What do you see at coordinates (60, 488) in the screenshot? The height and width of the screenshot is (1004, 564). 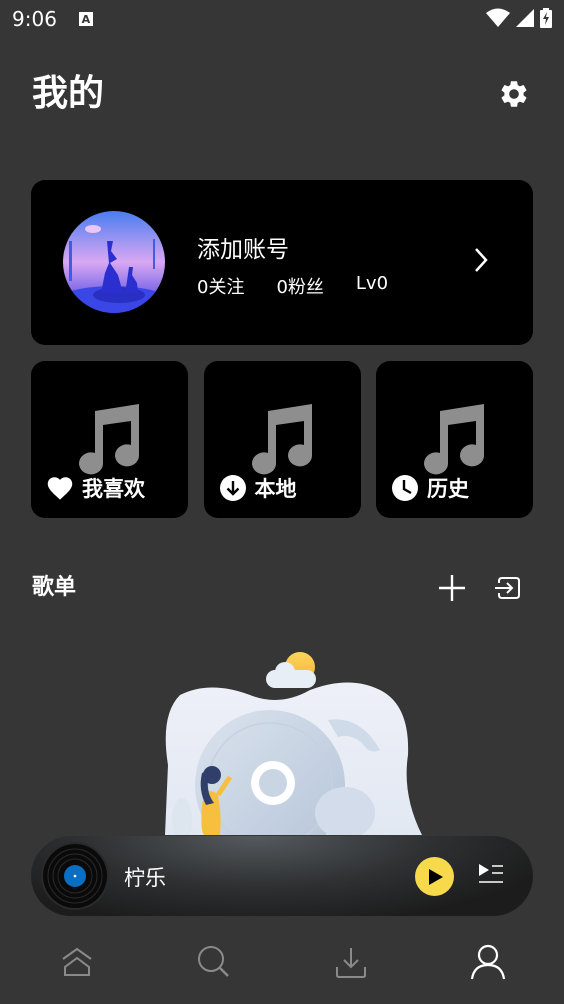 I see `heart-icon` at bounding box center [60, 488].